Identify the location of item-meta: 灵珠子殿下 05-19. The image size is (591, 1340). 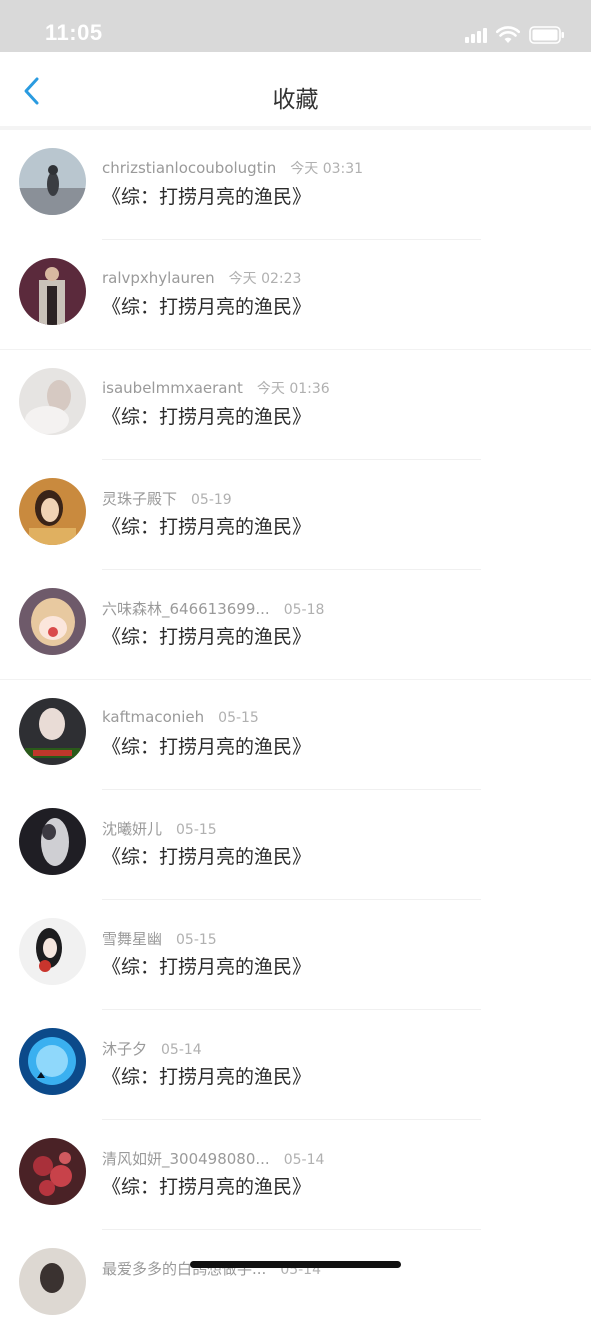
(167, 498).